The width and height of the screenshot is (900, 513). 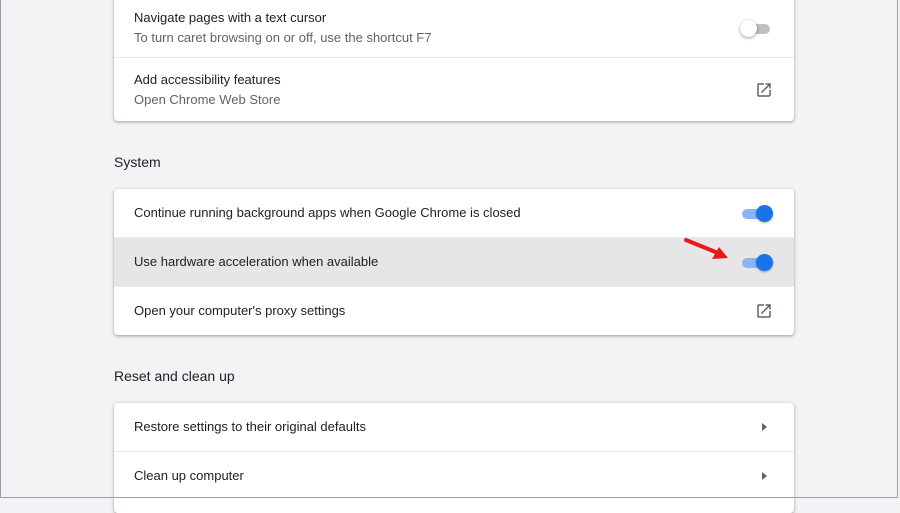 What do you see at coordinates (174, 376) in the screenshot?
I see `reset-heading: Reset and clean up` at bounding box center [174, 376].